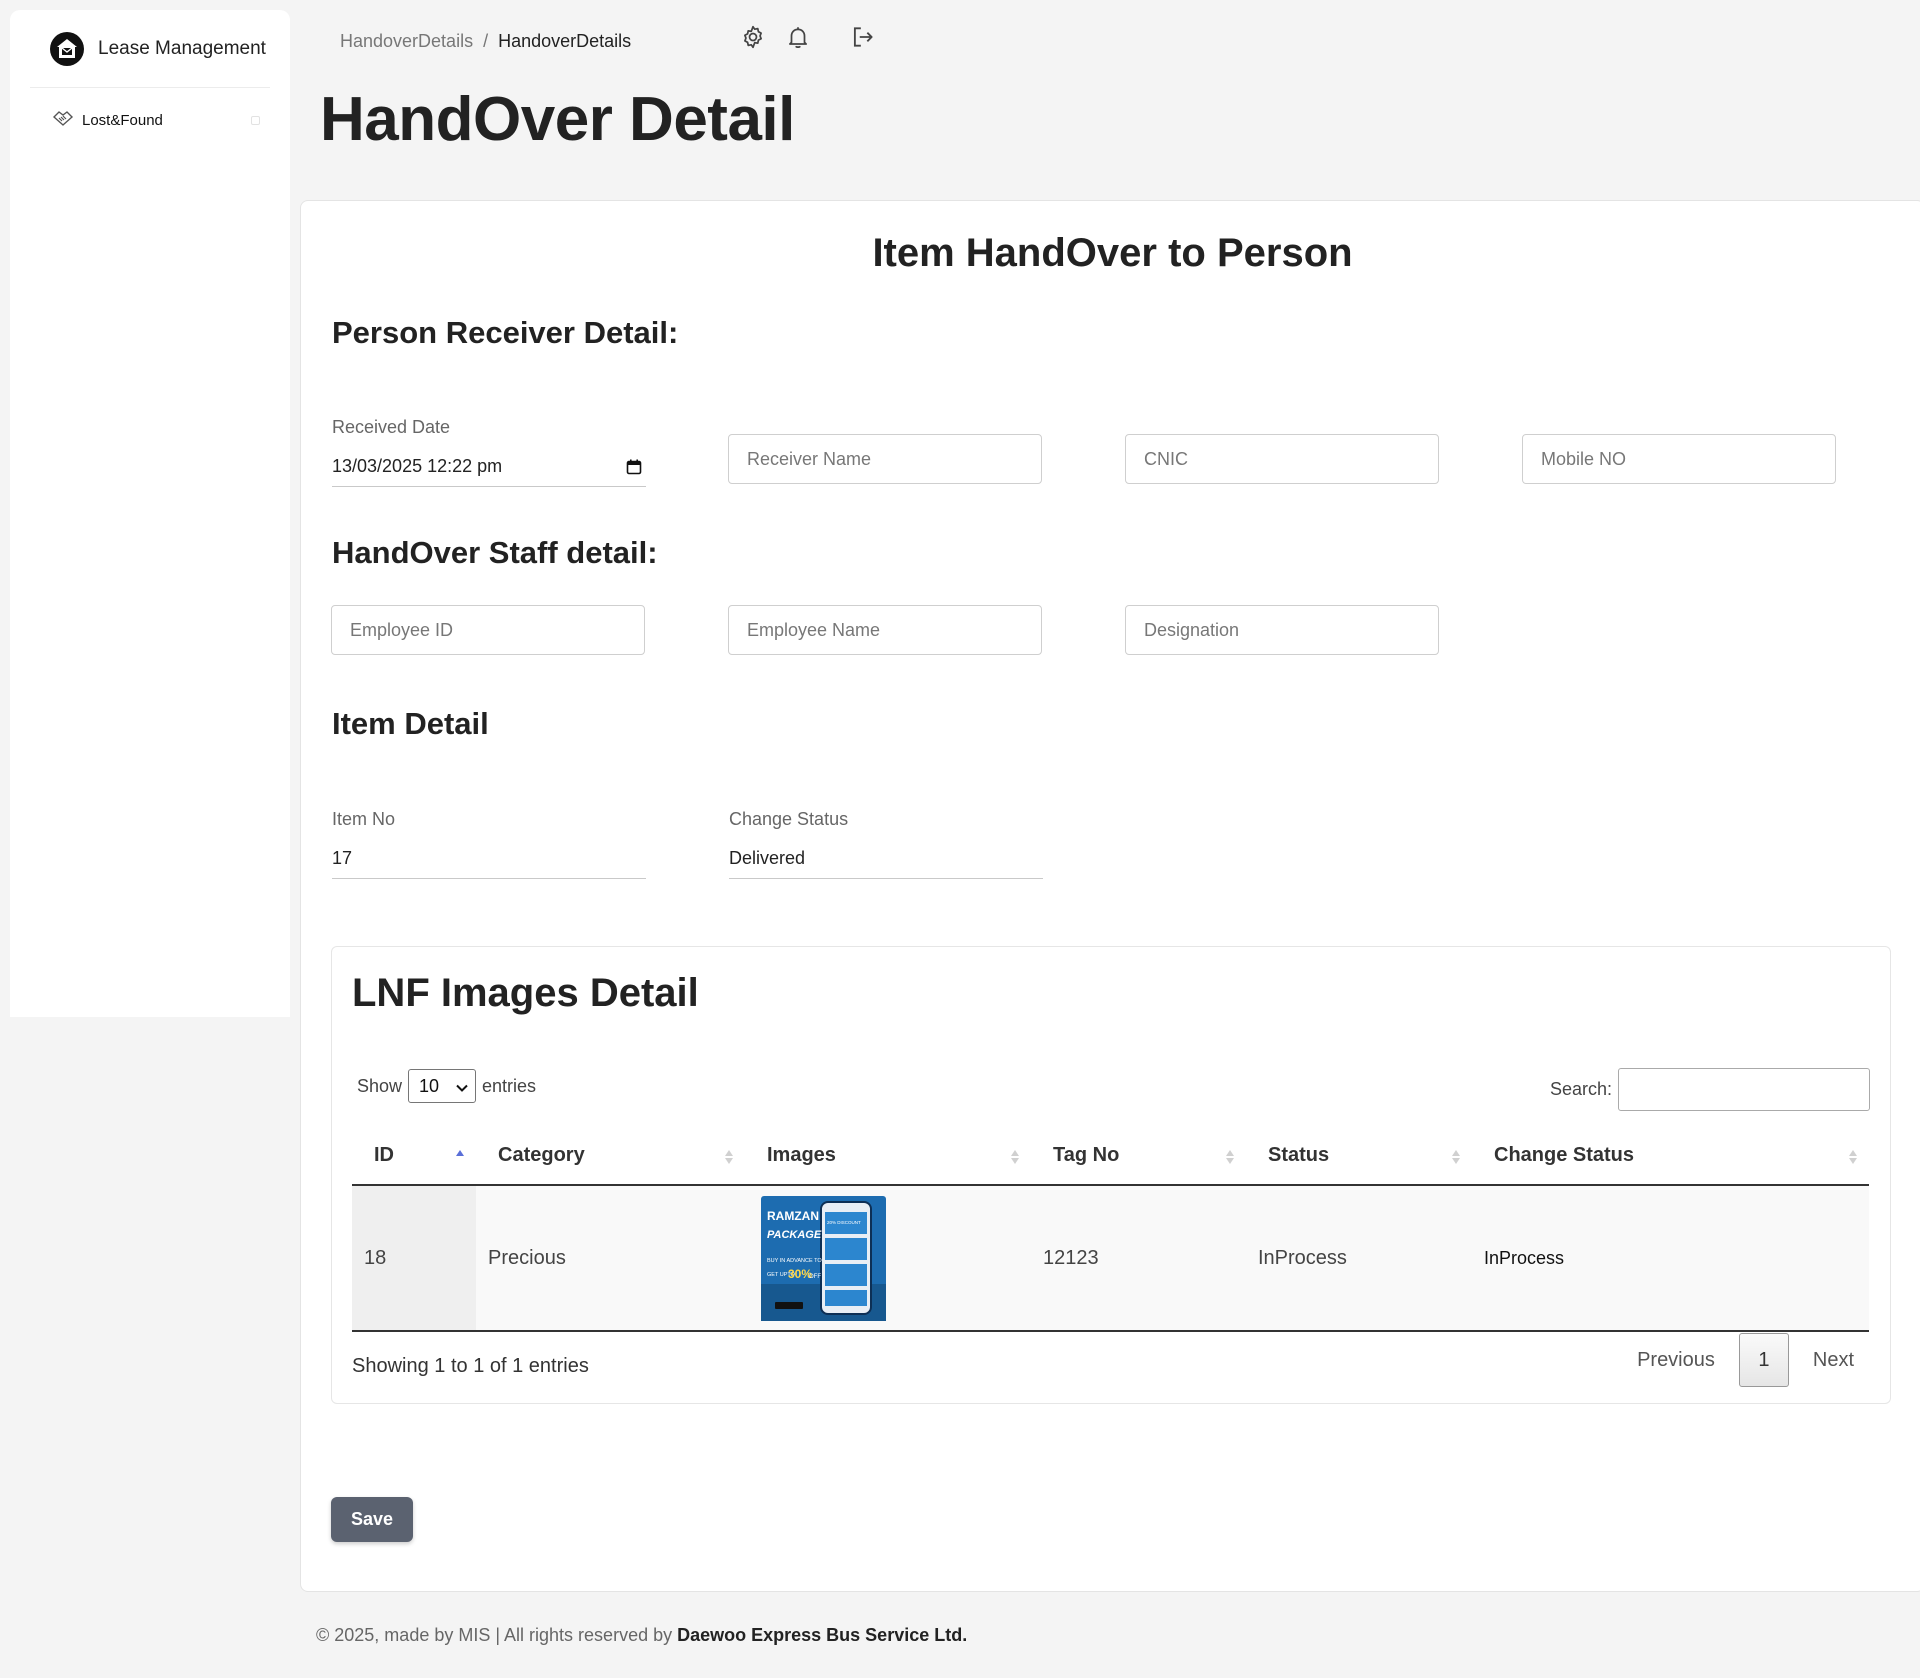  Describe the element at coordinates (255, 120) in the screenshot. I see `expand-icon` at that location.